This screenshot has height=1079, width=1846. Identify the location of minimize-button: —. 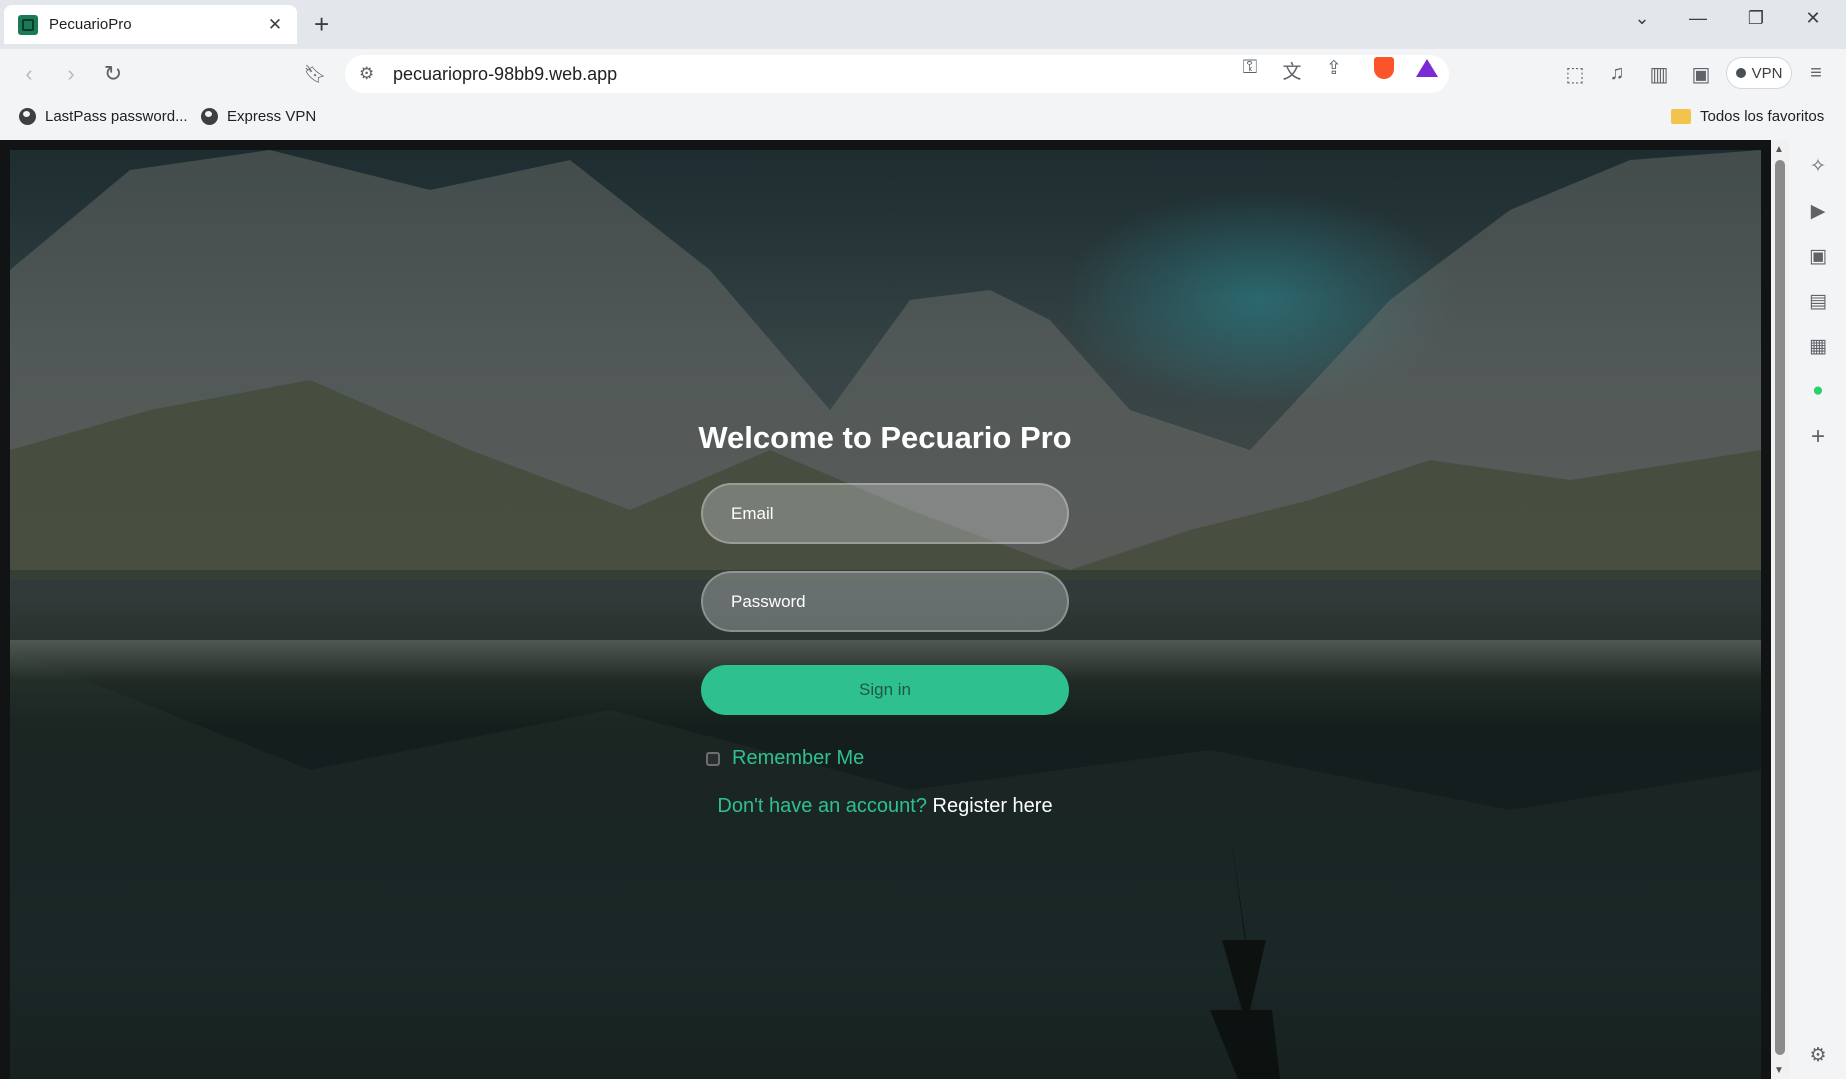
(1698, 18).